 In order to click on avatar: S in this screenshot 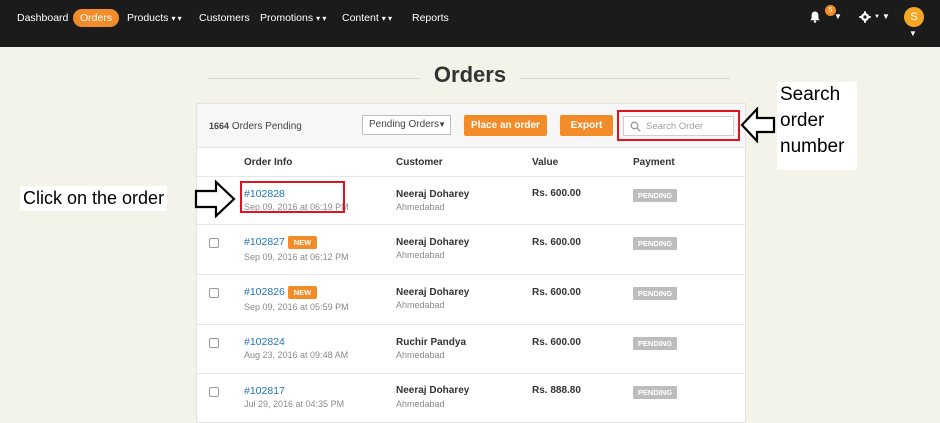, I will do `click(914, 17)`.